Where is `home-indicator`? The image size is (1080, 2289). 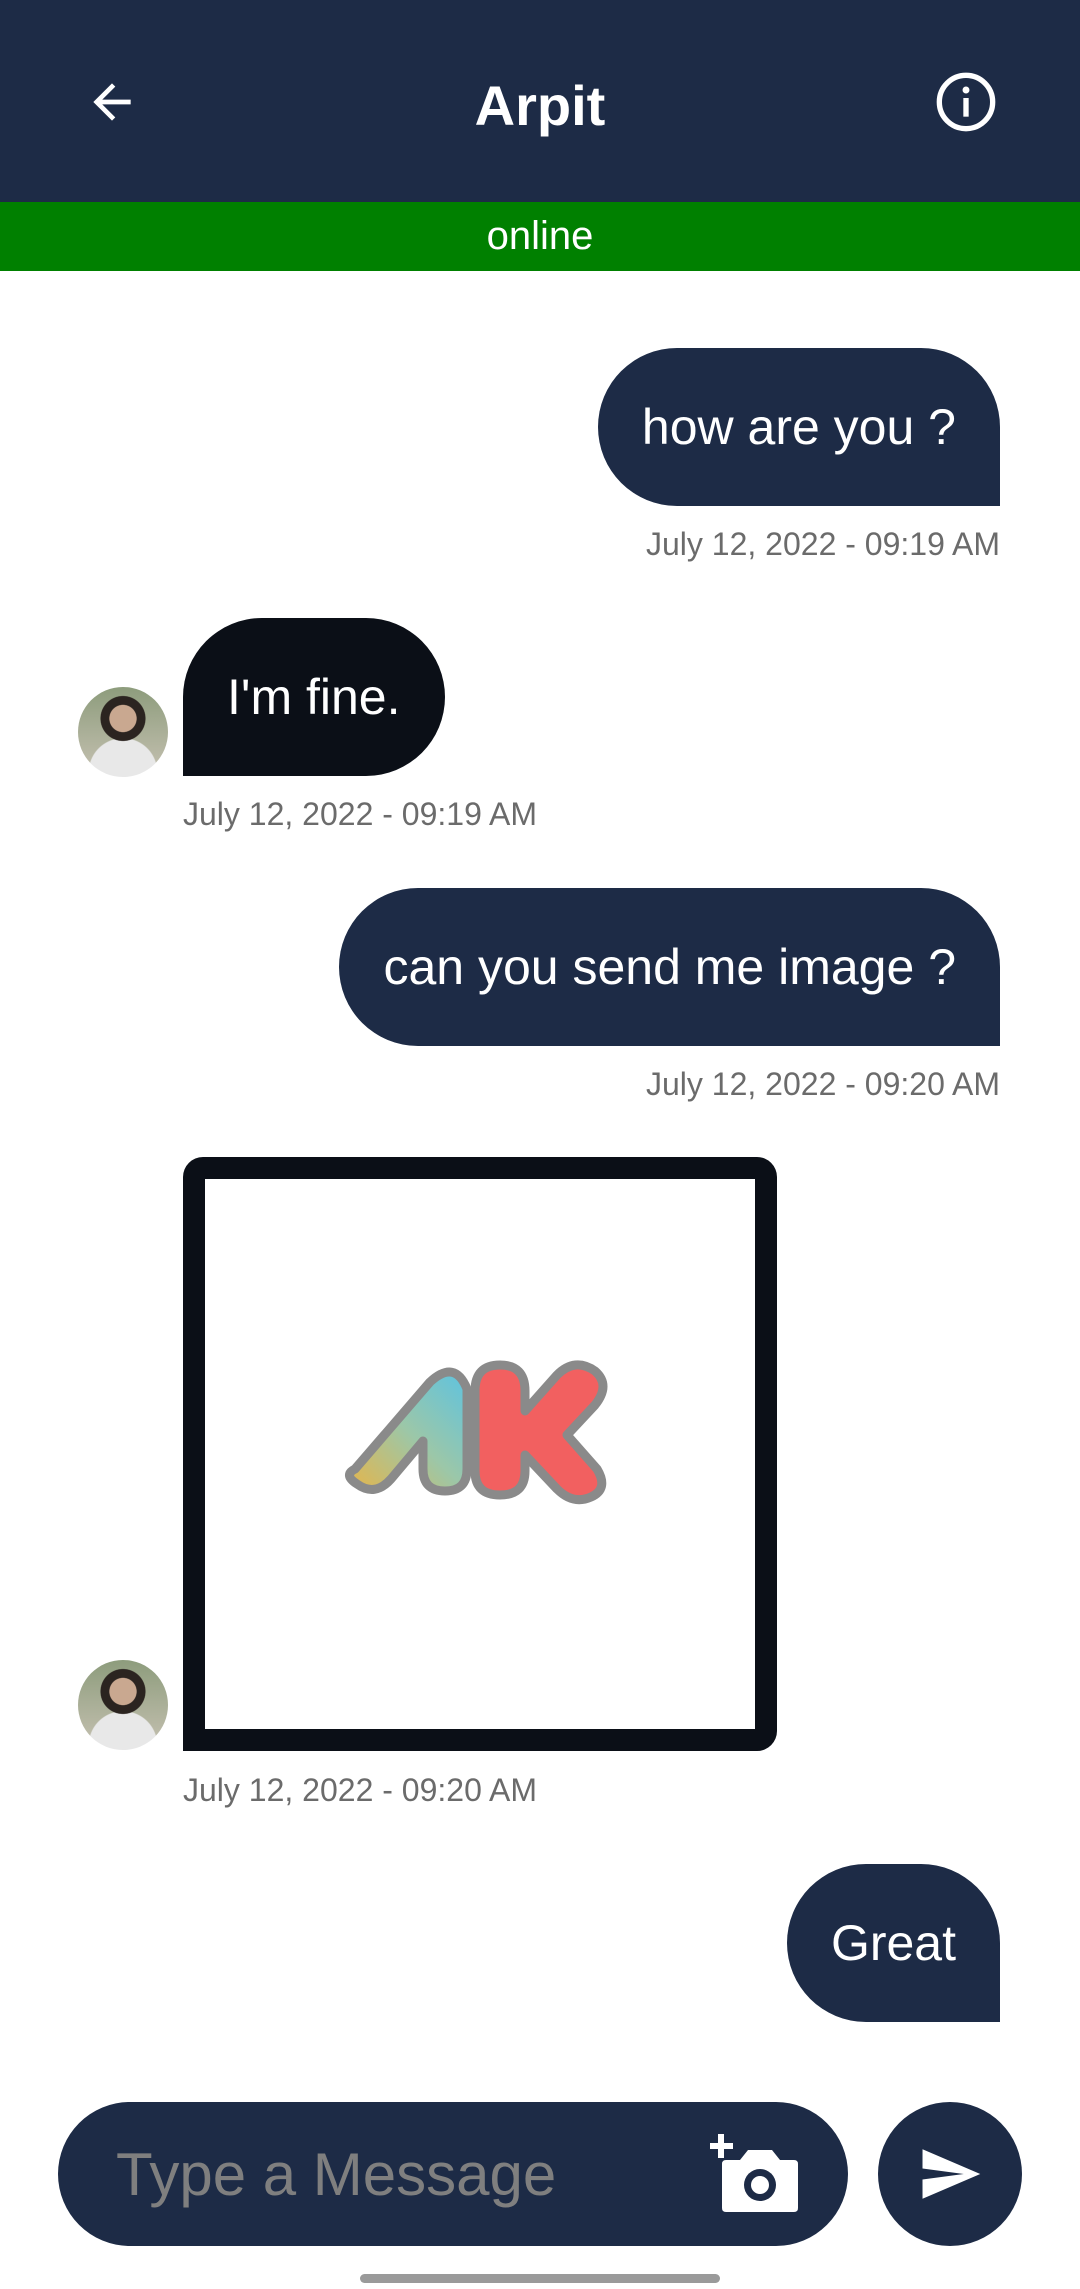 home-indicator is located at coordinates (540, 2278).